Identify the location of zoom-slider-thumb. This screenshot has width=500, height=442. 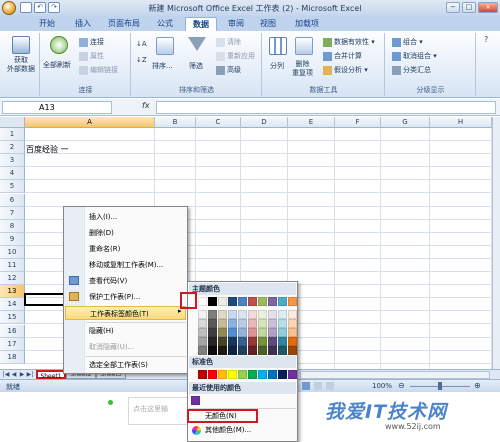
(440, 386).